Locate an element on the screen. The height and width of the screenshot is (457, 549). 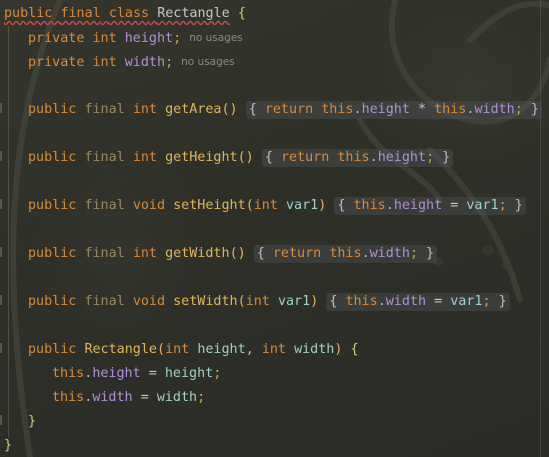
class-declaration: public final class Rectangle is located at coordinates (117, 13).